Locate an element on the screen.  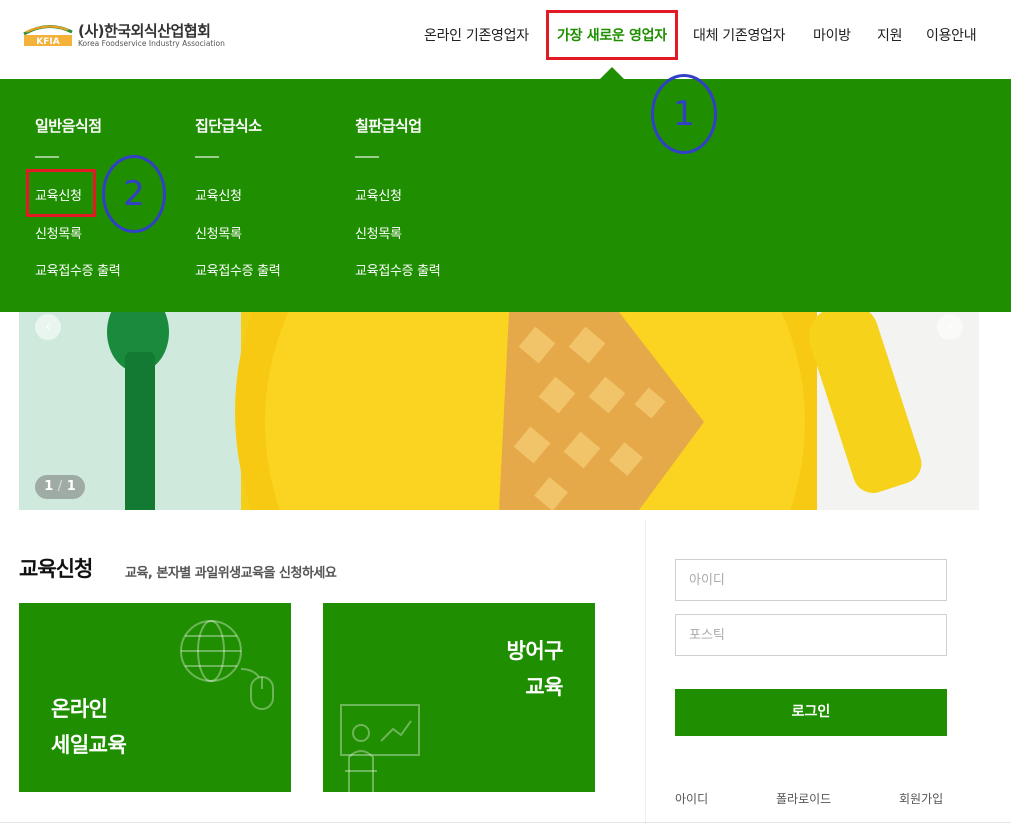
login-password-input is located at coordinates (811, 635).